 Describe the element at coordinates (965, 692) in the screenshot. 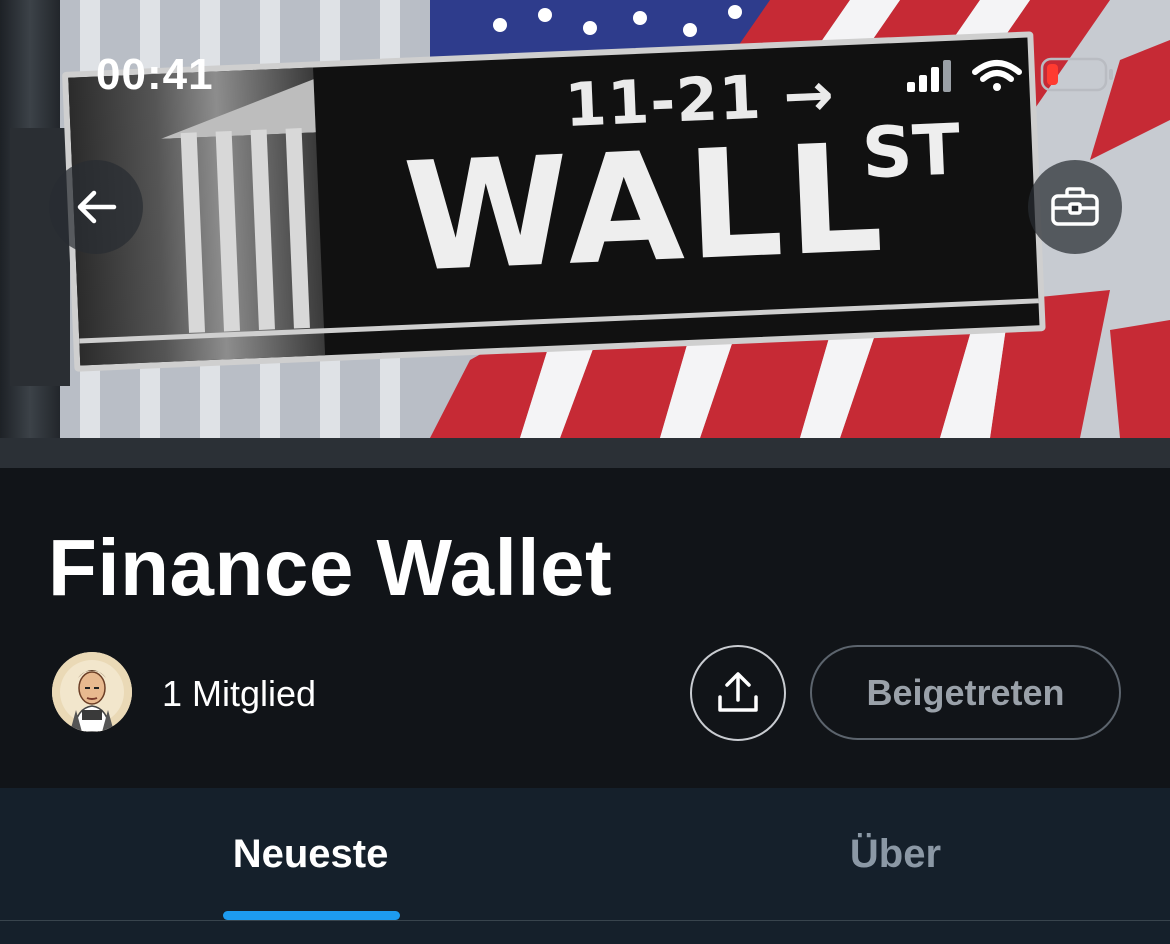

I see `joined-button: Beigetreten` at that location.